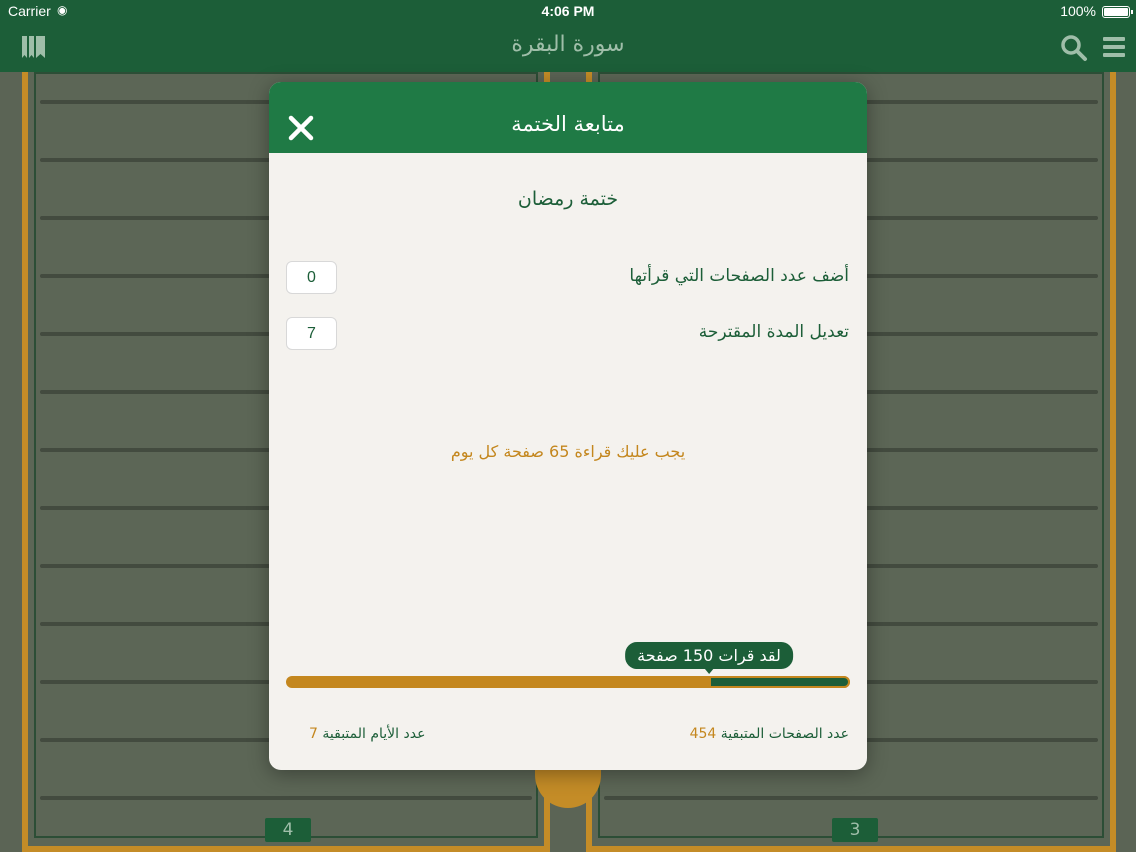 The height and width of the screenshot is (852, 1136). What do you see at coordinates (568, 199) in the screenshot?
I see `plan-name: ختمة رمضان` at bounding box center [568, 199].